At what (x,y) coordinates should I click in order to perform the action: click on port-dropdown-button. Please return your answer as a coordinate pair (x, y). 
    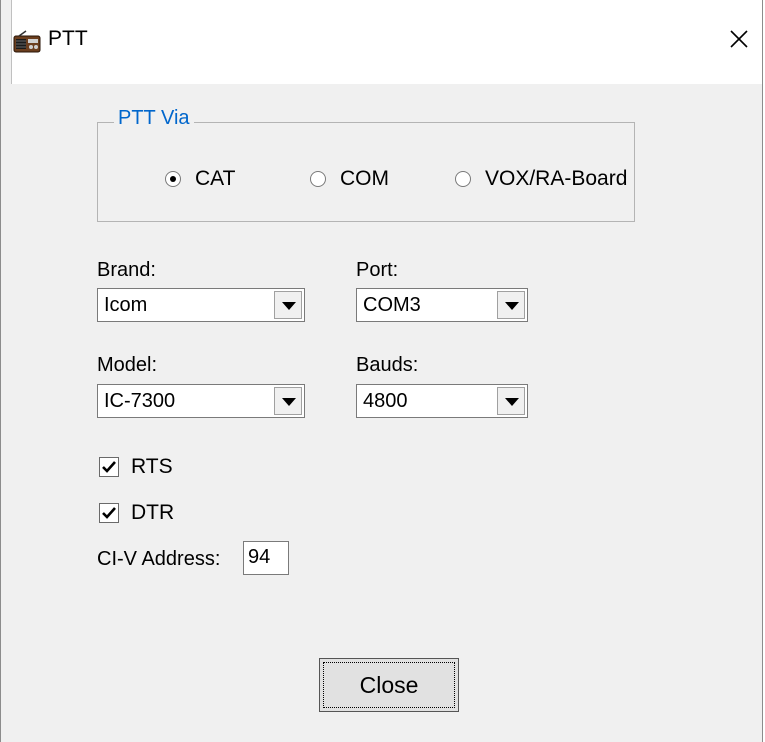
    Looking at the image, I should click on (511, 305).